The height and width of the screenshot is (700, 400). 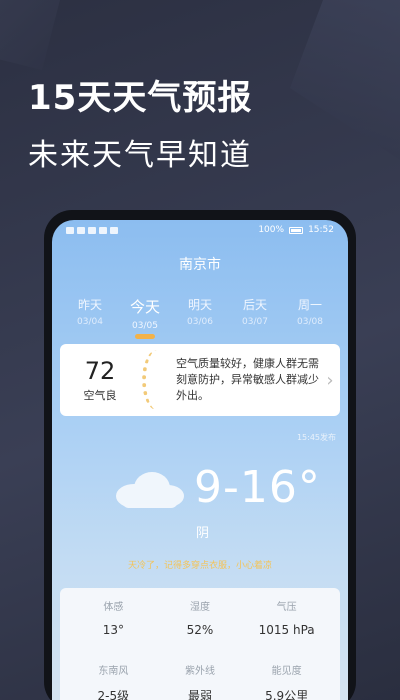 I want to click on detail-label: 体感, so click(x=113, y=607).